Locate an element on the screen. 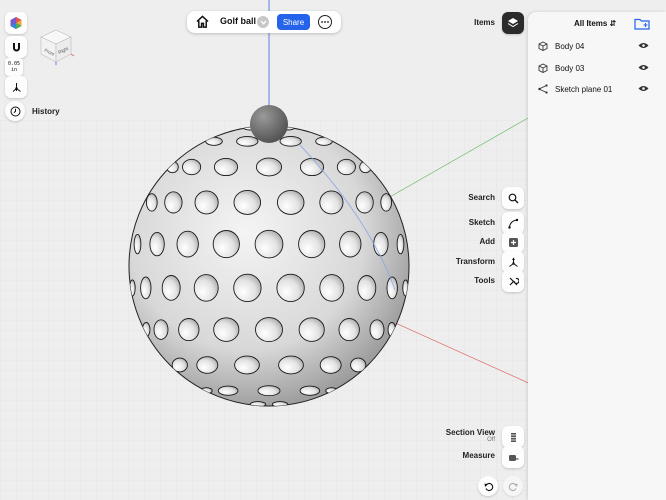  search-icon is located at coordinates (513, 198).